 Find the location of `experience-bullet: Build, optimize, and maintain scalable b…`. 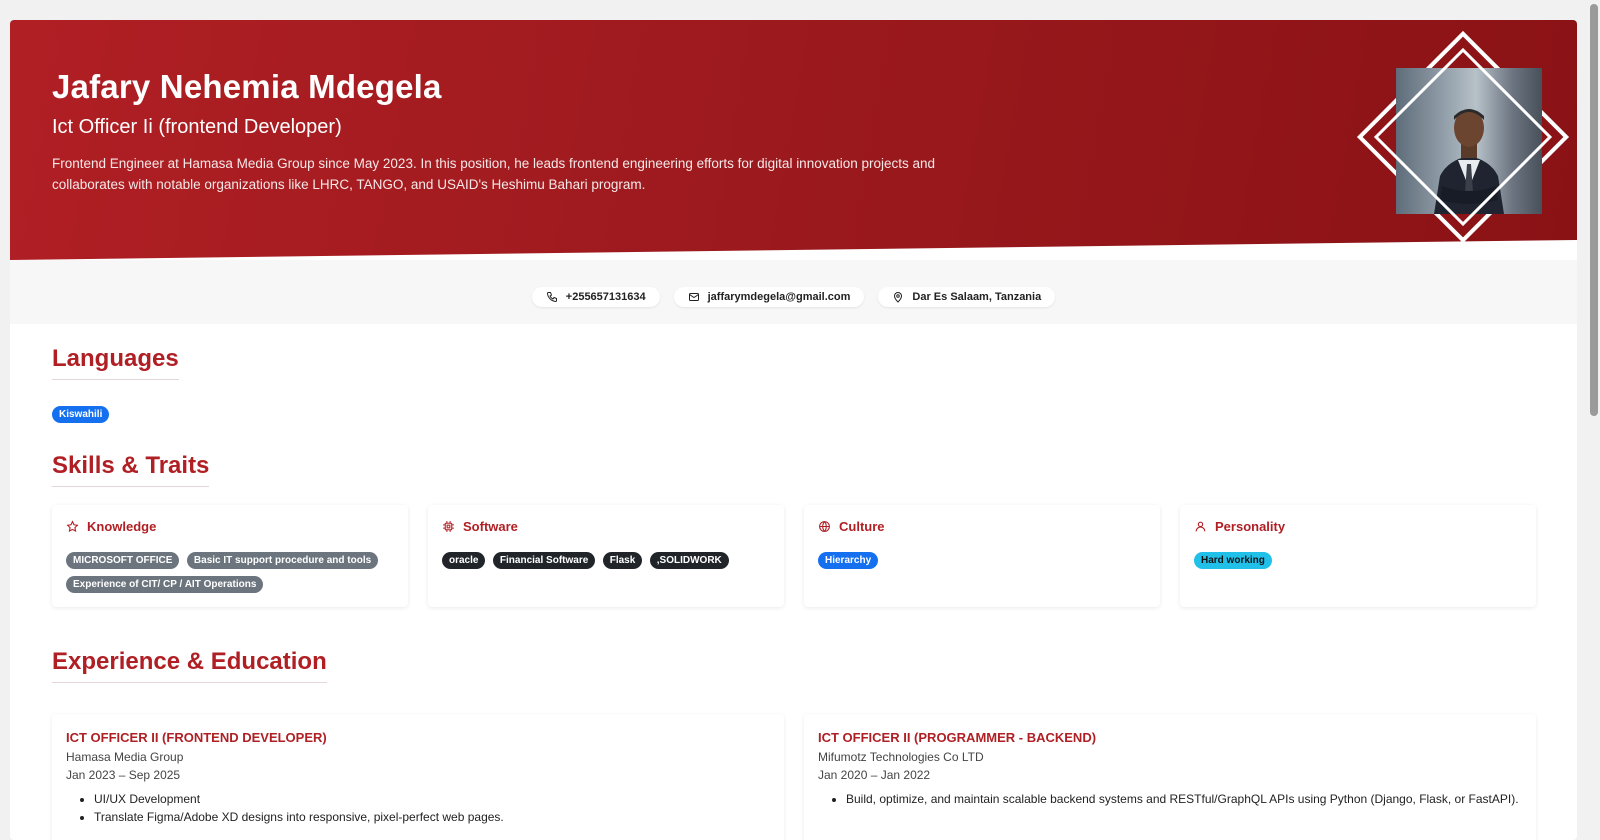

experience-bullet: Build, optimize, and maintain scalable b… is located at coordinates (1184, 799).